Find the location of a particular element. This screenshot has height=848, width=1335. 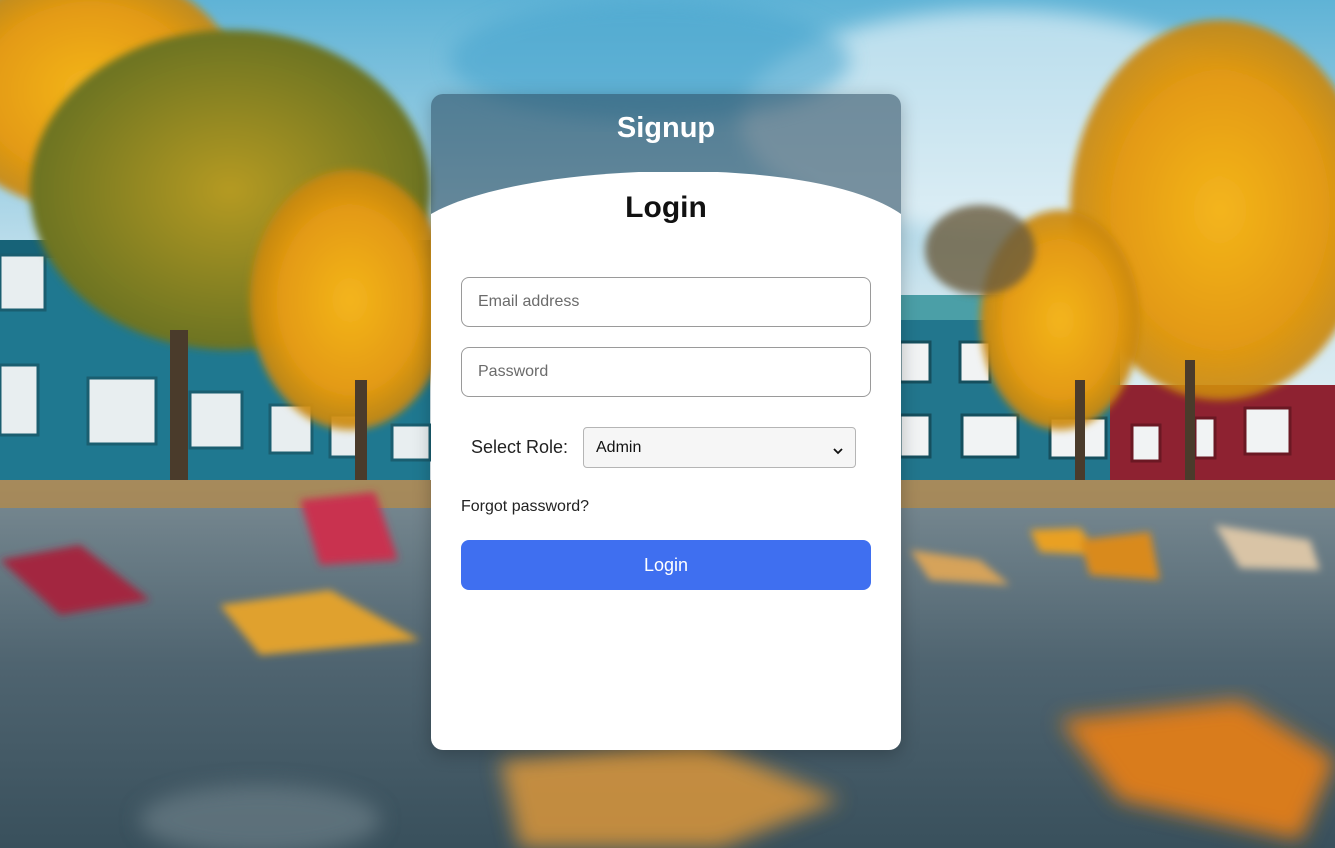

role-select-value: Admin is located at coordinates (619, 447).